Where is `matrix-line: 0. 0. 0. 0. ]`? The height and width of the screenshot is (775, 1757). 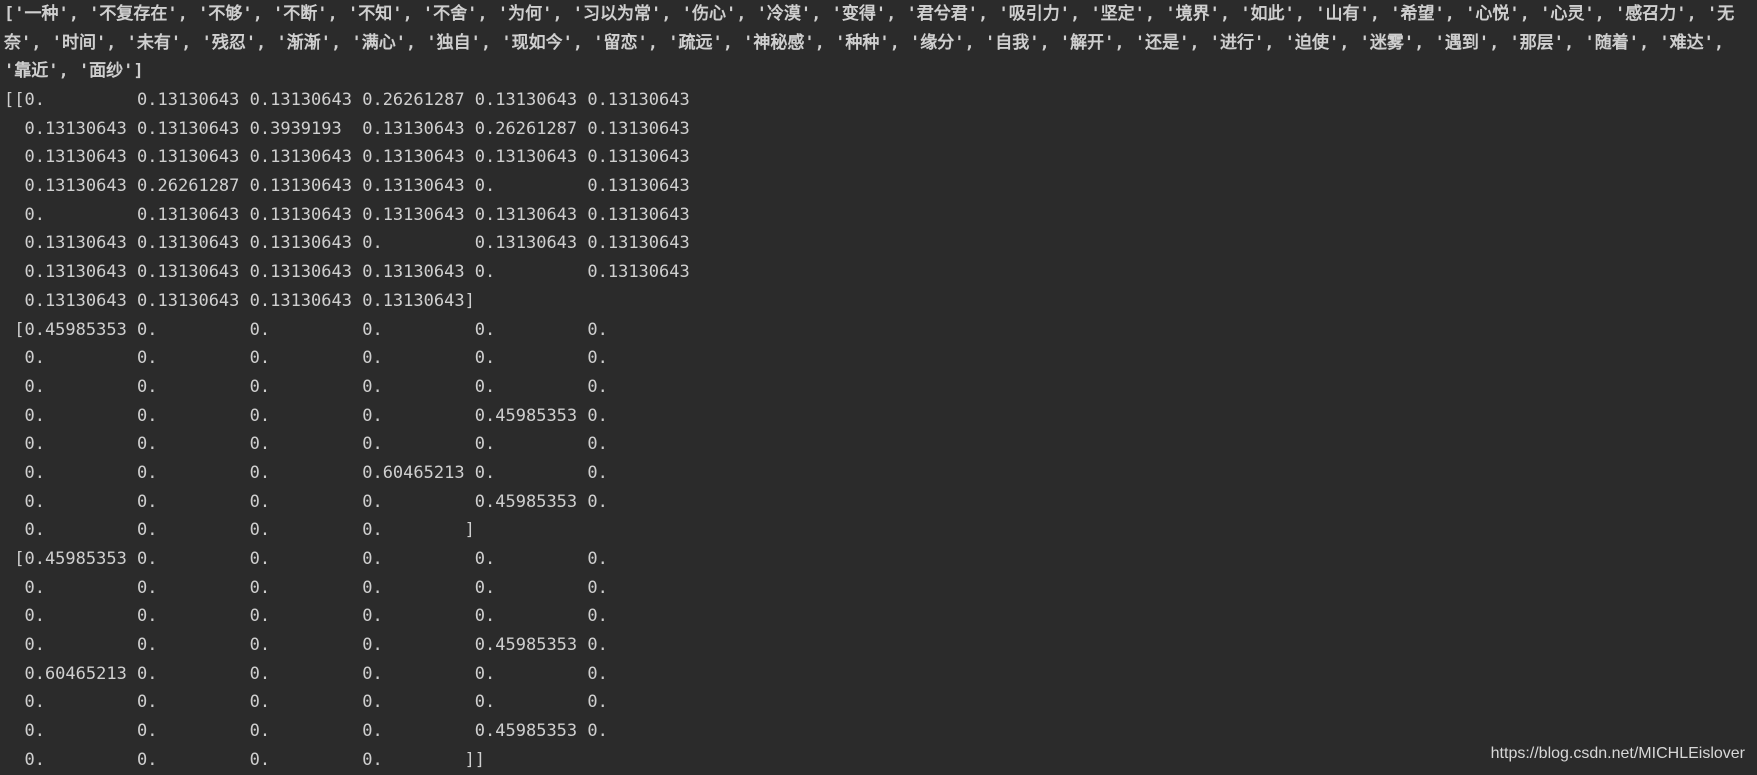
matrix-line: 0. 0. 0. 0. ] is located at coordinates (239, 530).